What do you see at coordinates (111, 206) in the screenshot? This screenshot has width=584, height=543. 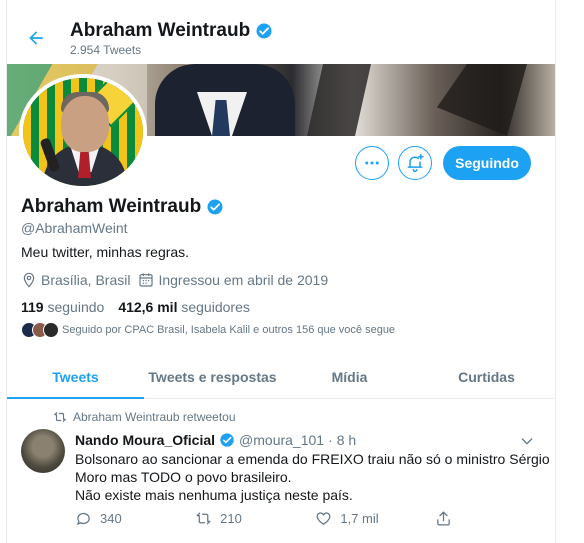 I see `profile-name-text: Abraham Weintraub` at bounding box center [111, 206].